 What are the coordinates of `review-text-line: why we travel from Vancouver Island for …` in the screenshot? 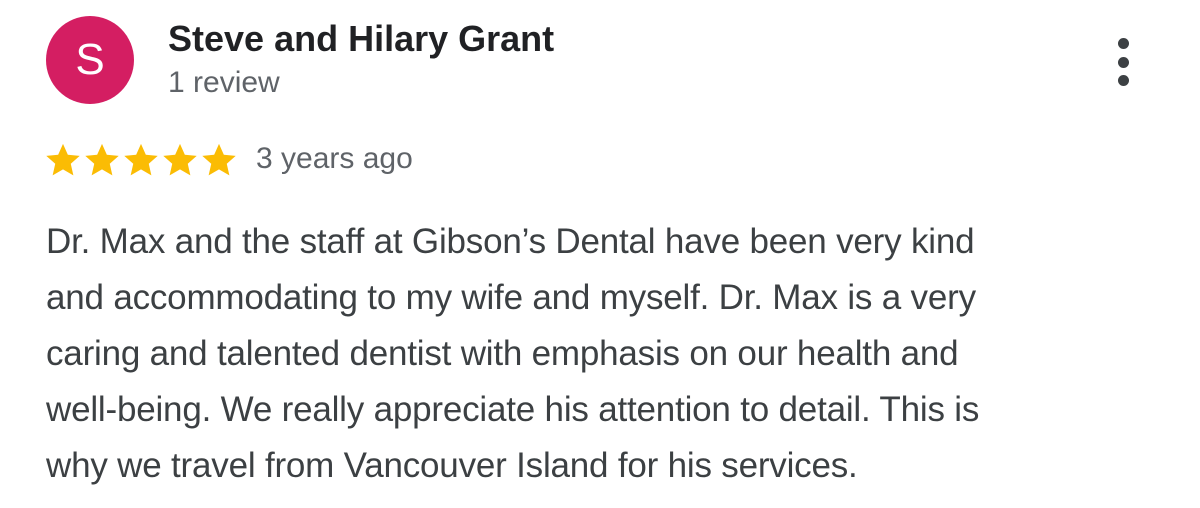 It's located at (452, 465).